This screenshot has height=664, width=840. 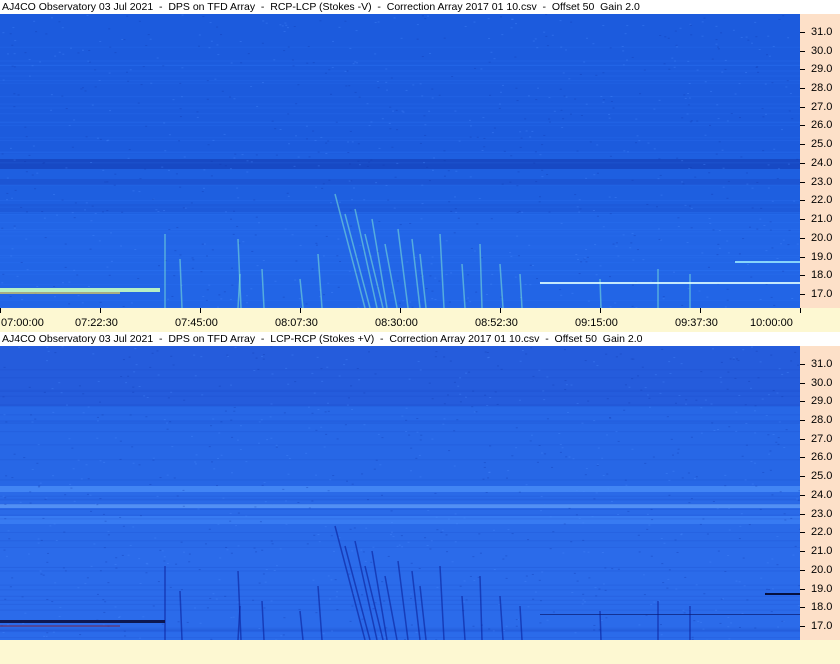 I want to click on freq-tick-label: 27.0, so click(x=822, y=106).